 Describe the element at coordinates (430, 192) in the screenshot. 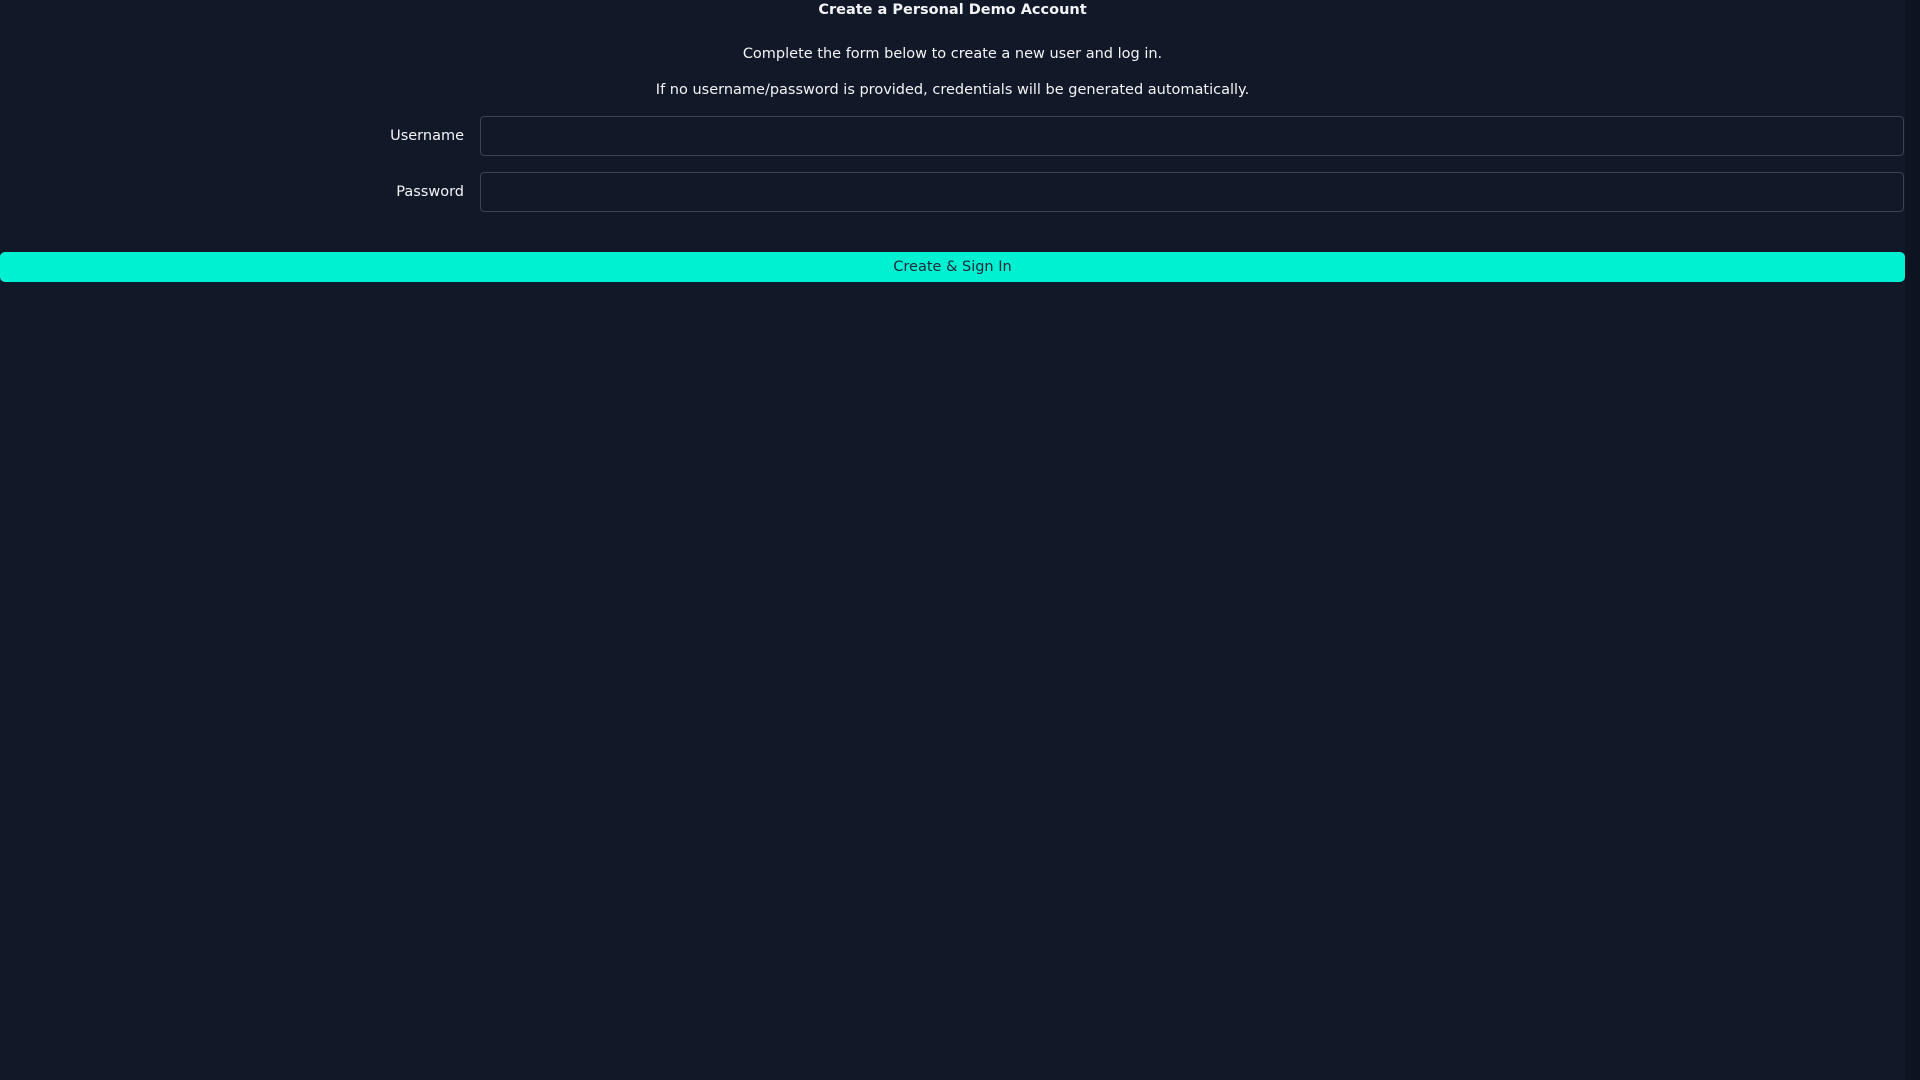

I see `password-label: Password` at that location.